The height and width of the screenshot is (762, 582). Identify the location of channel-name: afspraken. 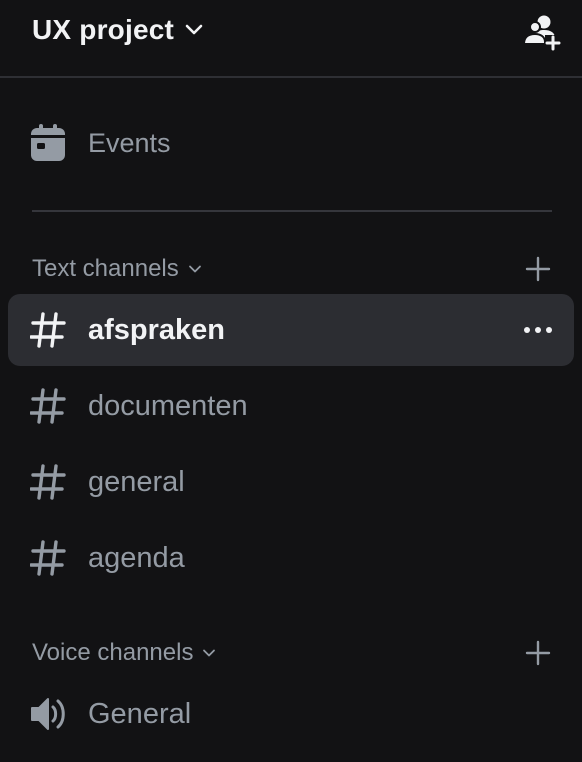
(157, 330).